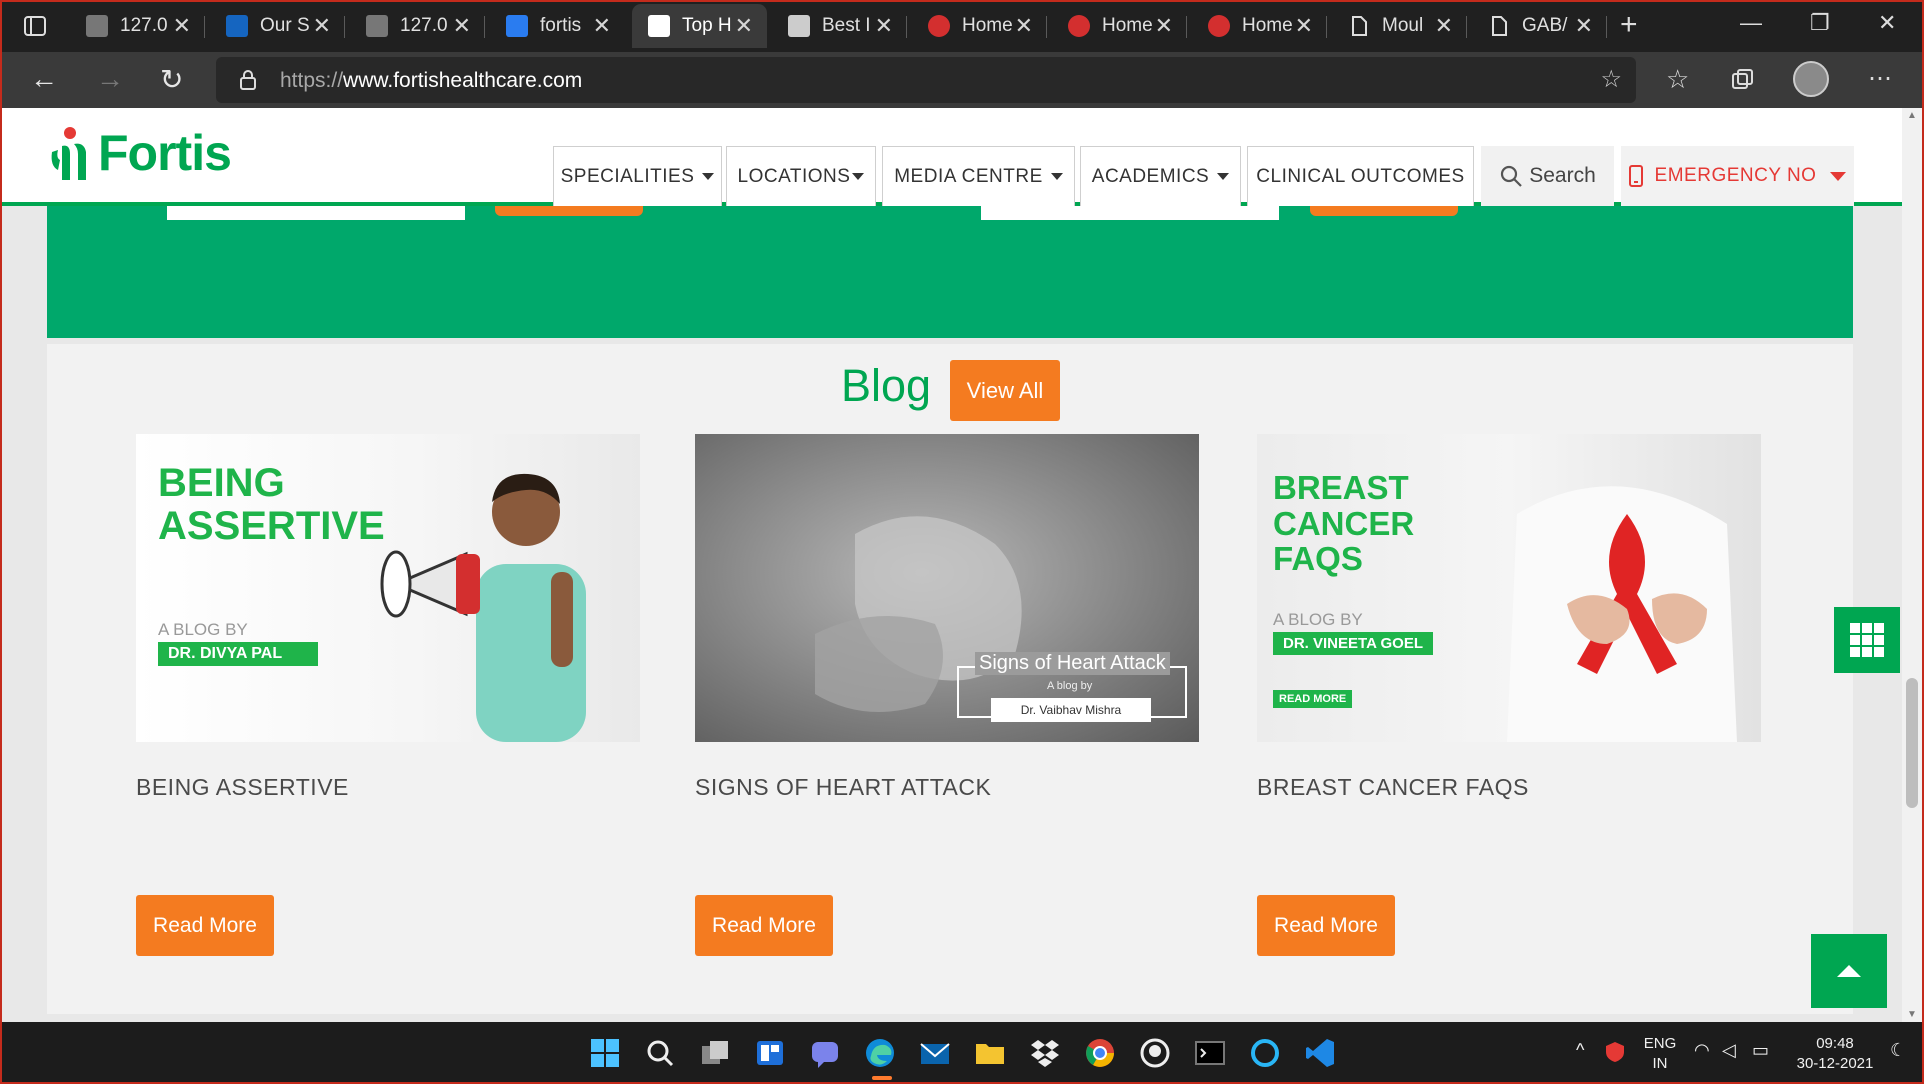 This screenshot has height=1084, width=1924. What do you see at coordinates (388, 588) in the screenshot?
I see `blog-card-image: BEING ASSERTIVE A BLOG BY DR. DIVYA PAL` at bounding box center [388, 588].